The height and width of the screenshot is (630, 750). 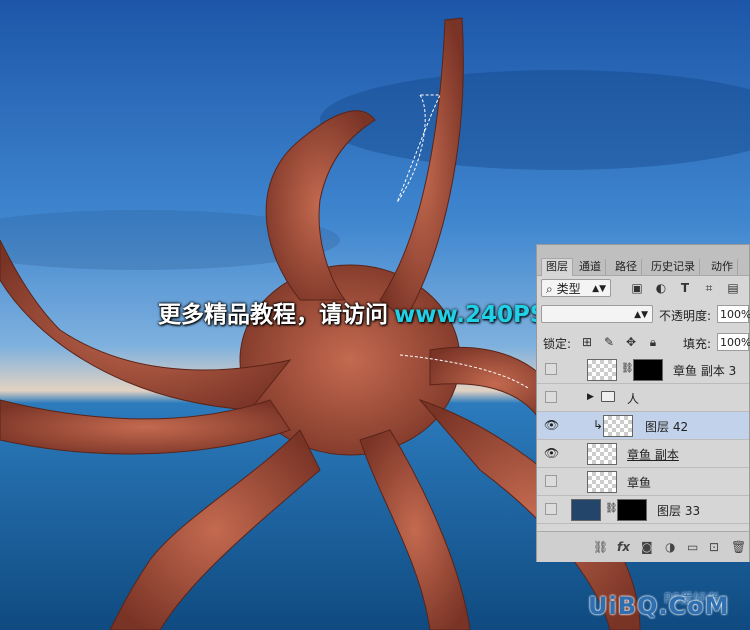 I want to click on add-mask-icon: ◙, so click(x=647, y=547).